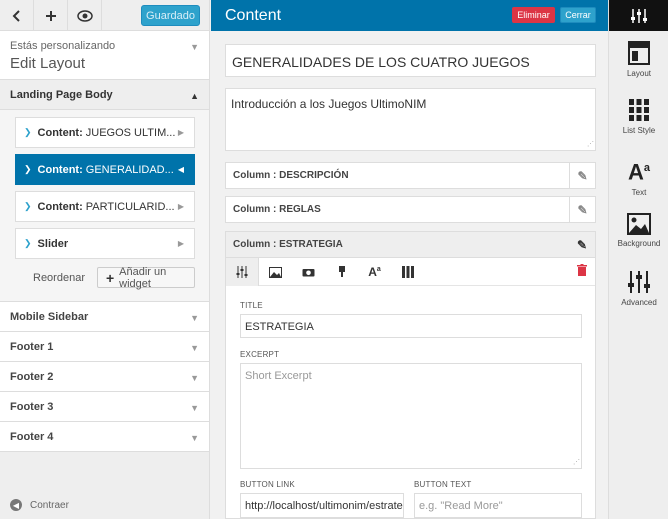 The height and width of the screenshot is (519, 668). What do you see at coordinates (639, 110) in the screenshot?
I see `list-style-icon` at bounding box center [639, 110].